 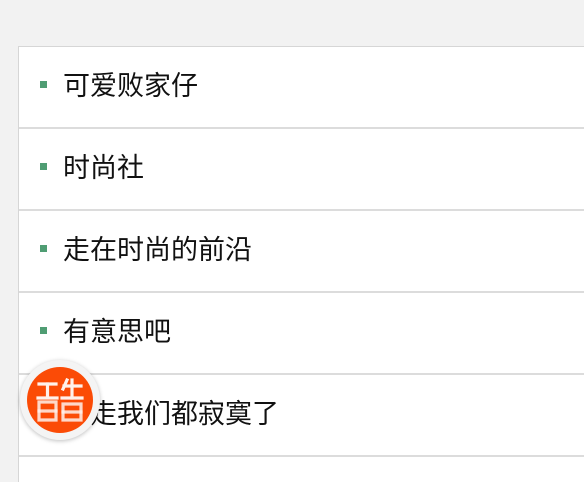 I want to click on list-item-label: 有意思吧, so click(x=117, y=332).